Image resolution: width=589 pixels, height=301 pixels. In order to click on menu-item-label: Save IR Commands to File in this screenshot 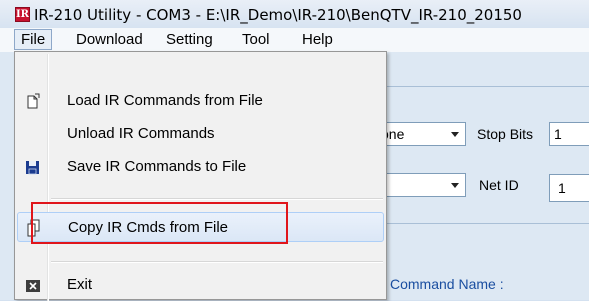, I will do `click(157, 166)`.